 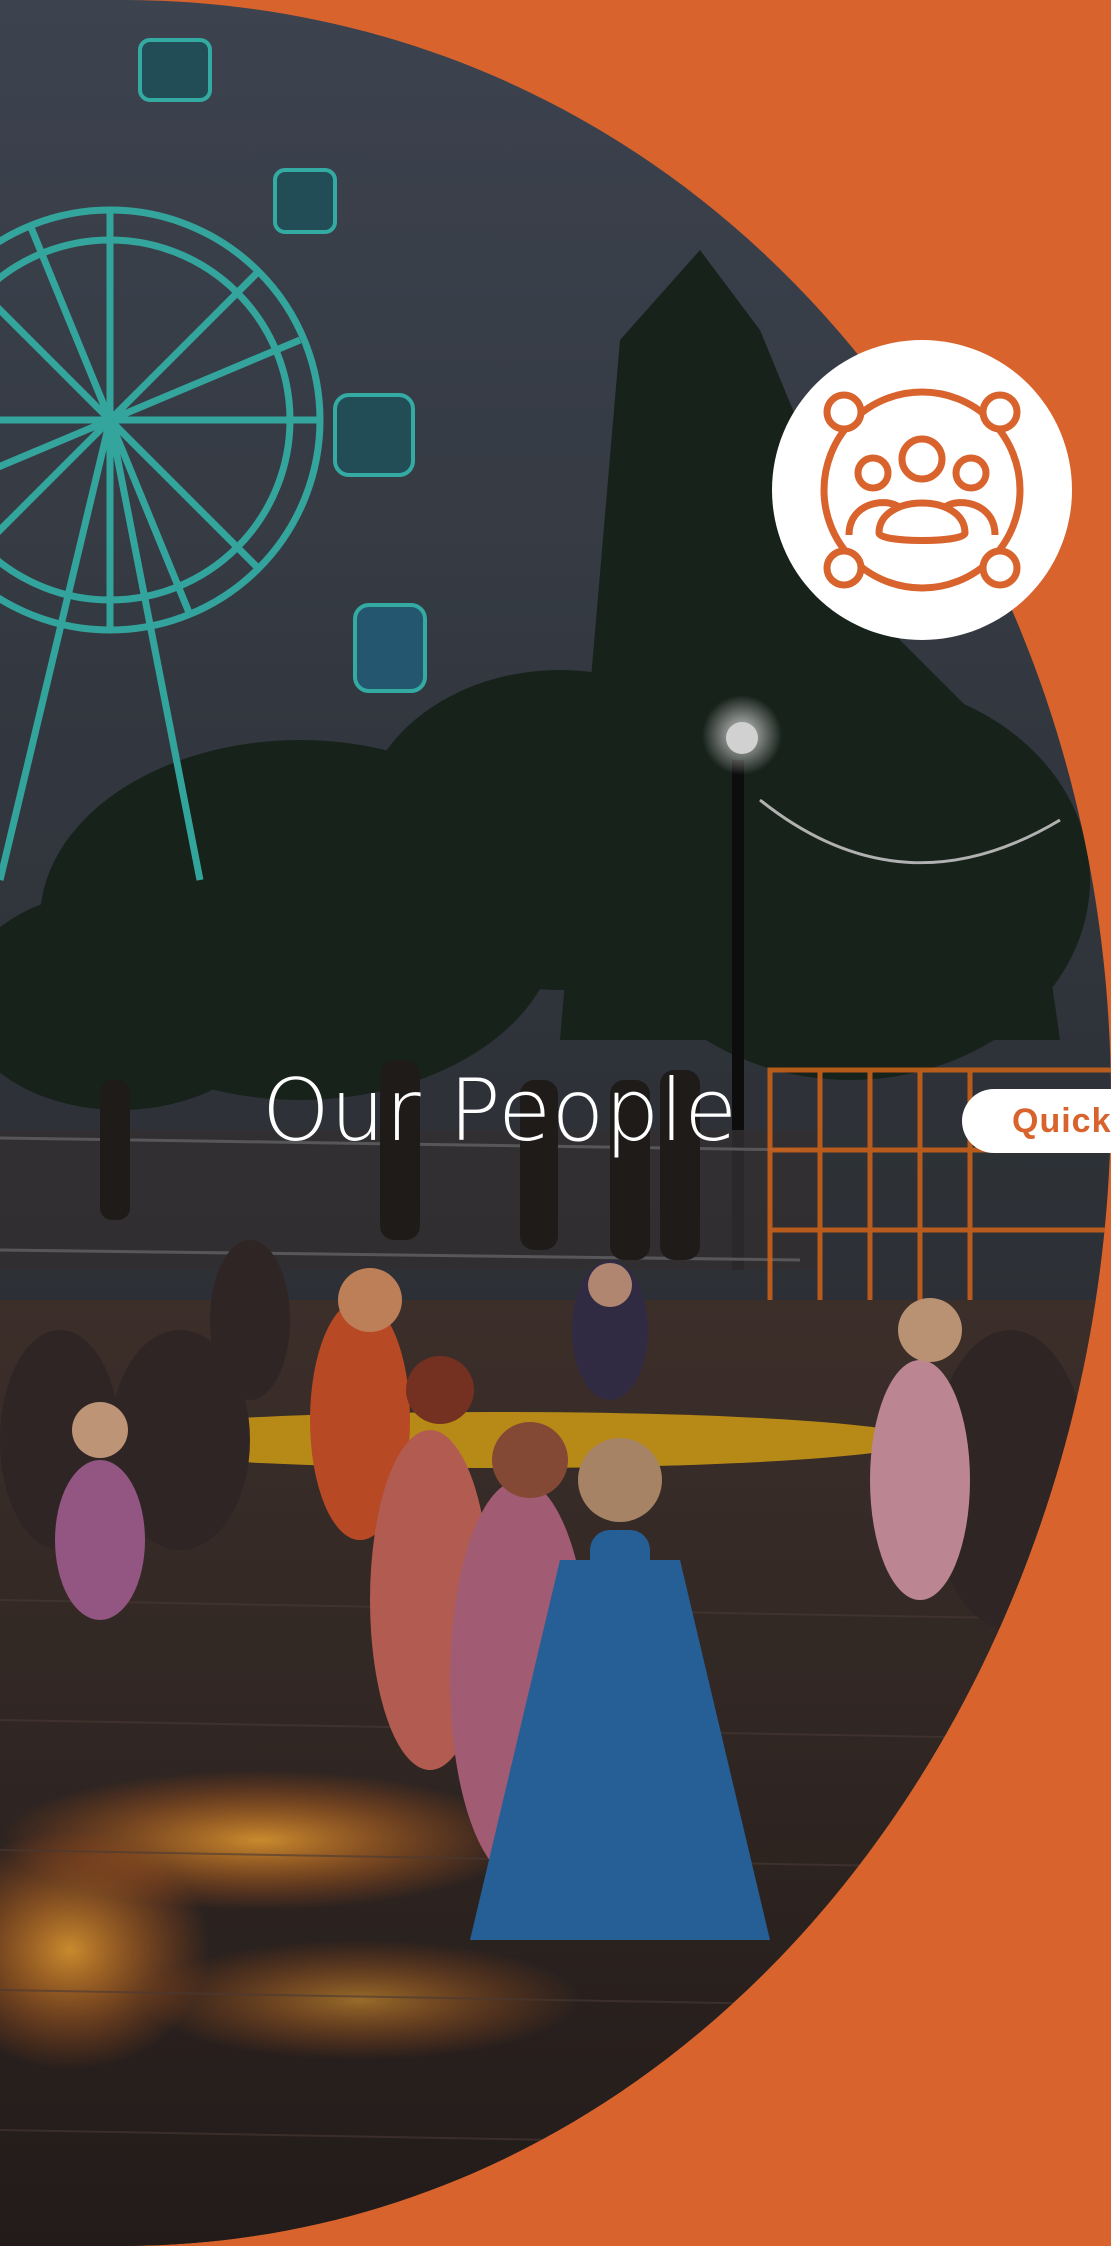 What do you see at coordinates (500, 1111) in the screenshot?
I see `page-title: Our People` at bounding box center [500, 1111].